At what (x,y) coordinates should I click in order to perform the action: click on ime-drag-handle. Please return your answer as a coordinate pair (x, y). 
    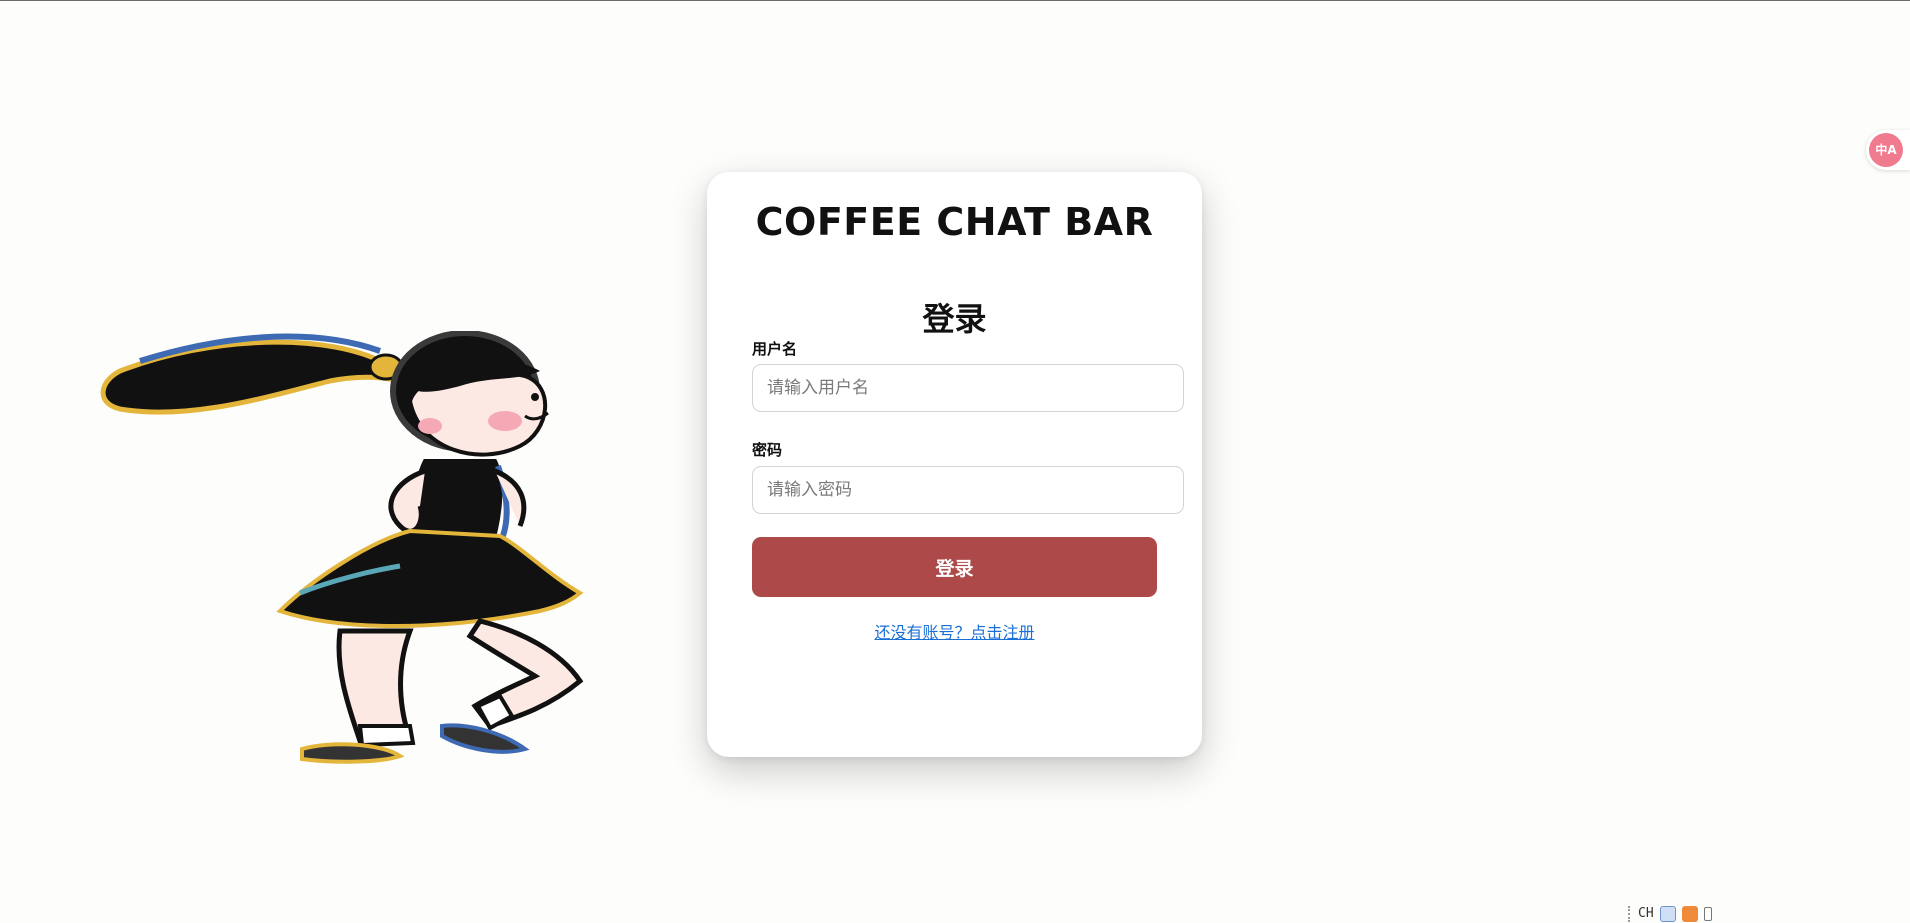
    Looking at the image, I should click on (1630, 913).